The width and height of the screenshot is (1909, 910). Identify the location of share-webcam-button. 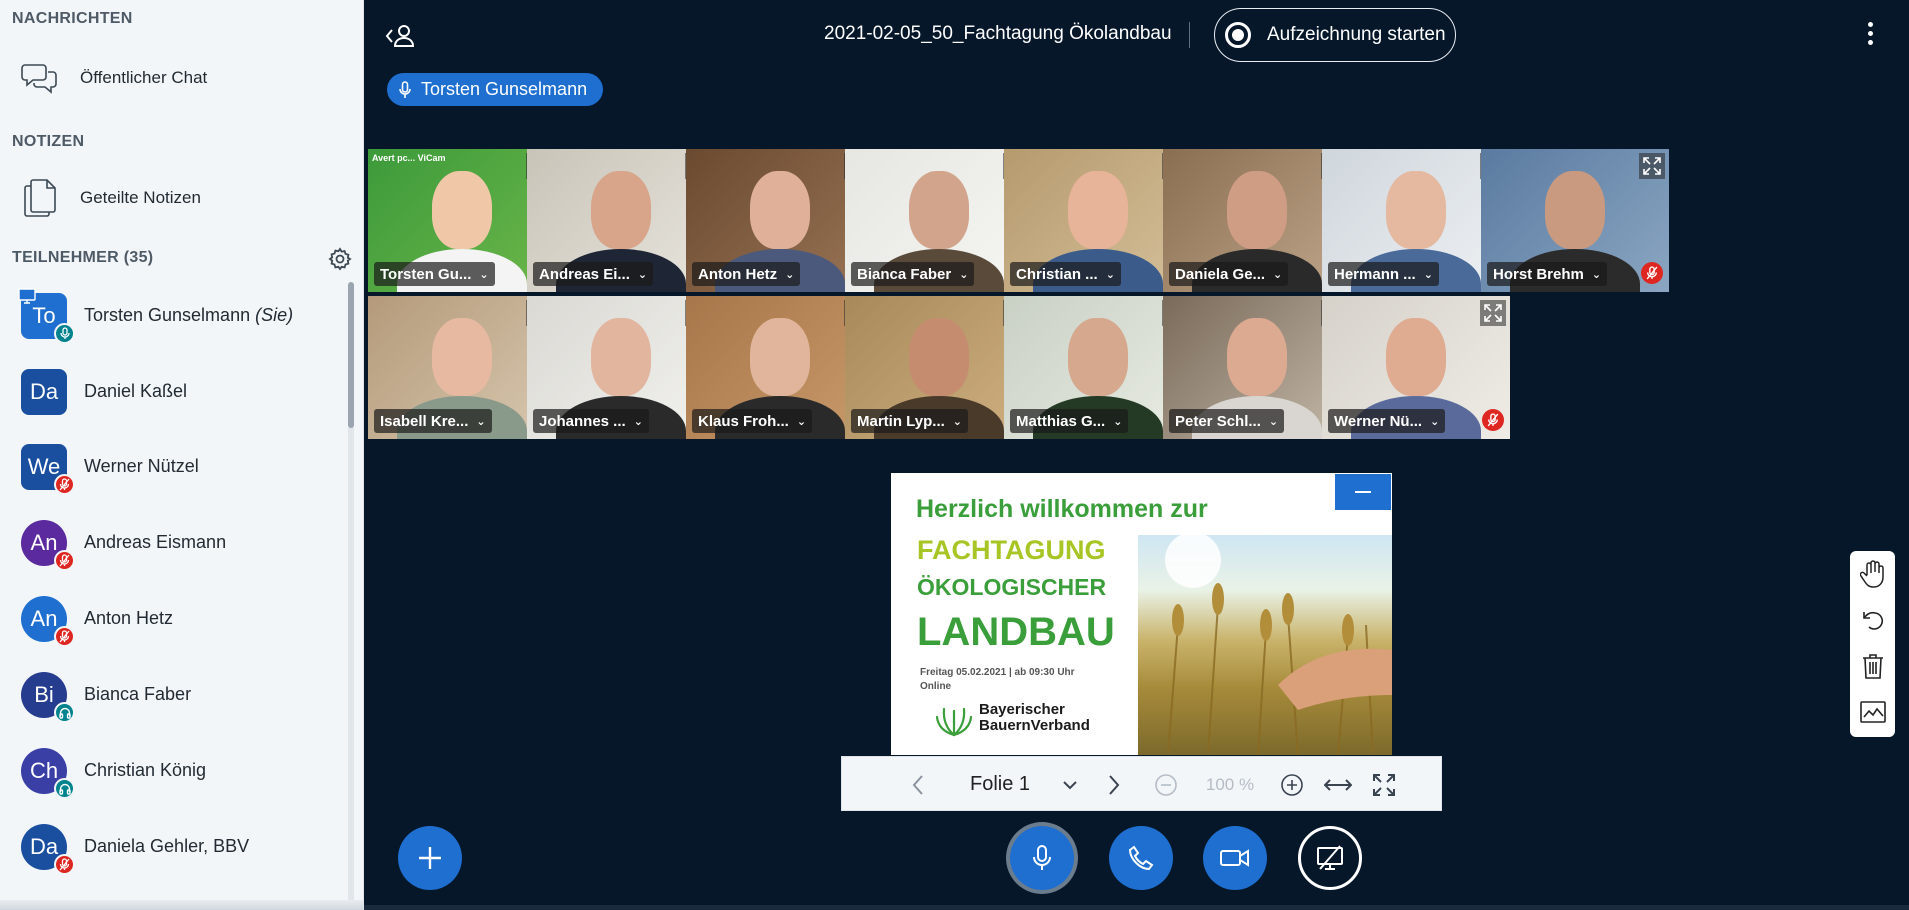
(1235, 858).